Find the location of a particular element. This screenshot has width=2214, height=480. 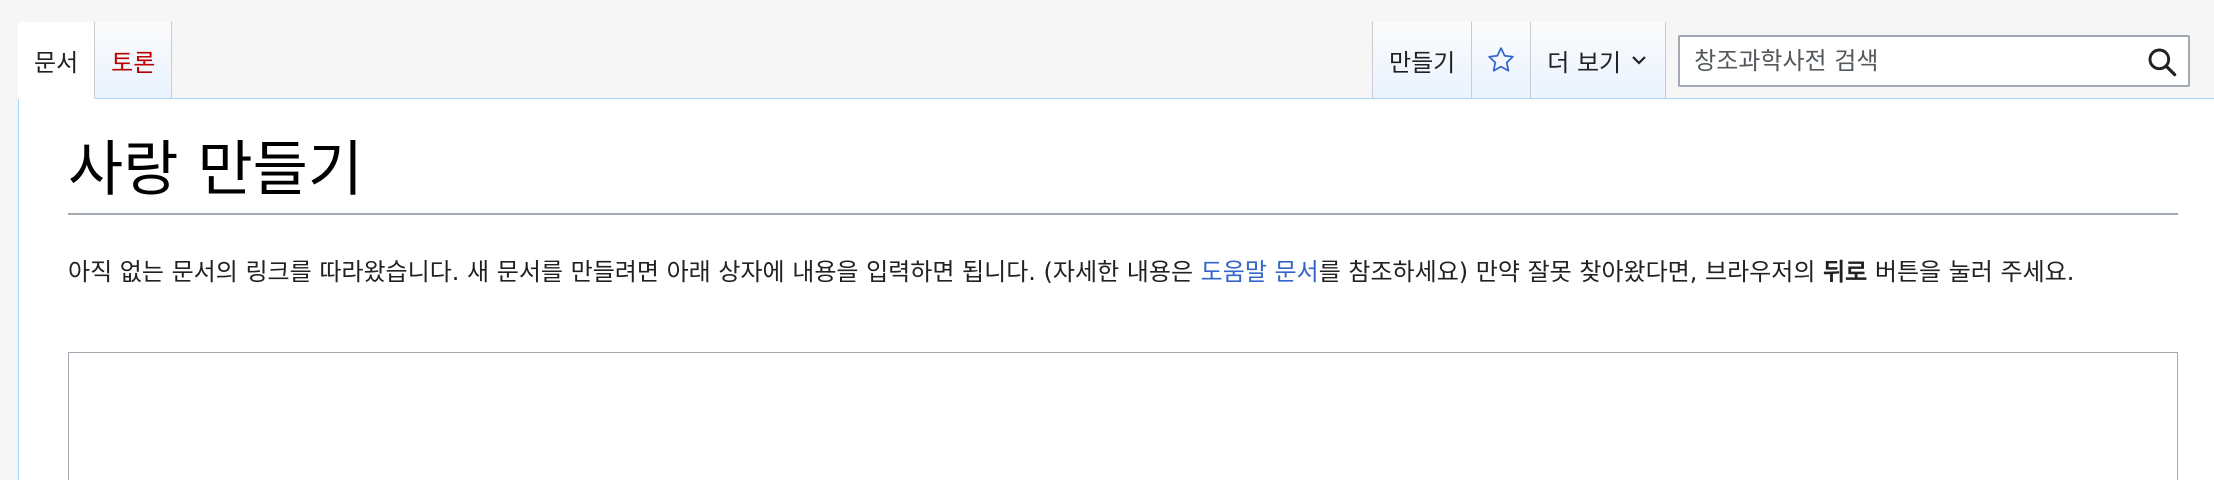

watch-star-button is located at coordinates (1501, 60).